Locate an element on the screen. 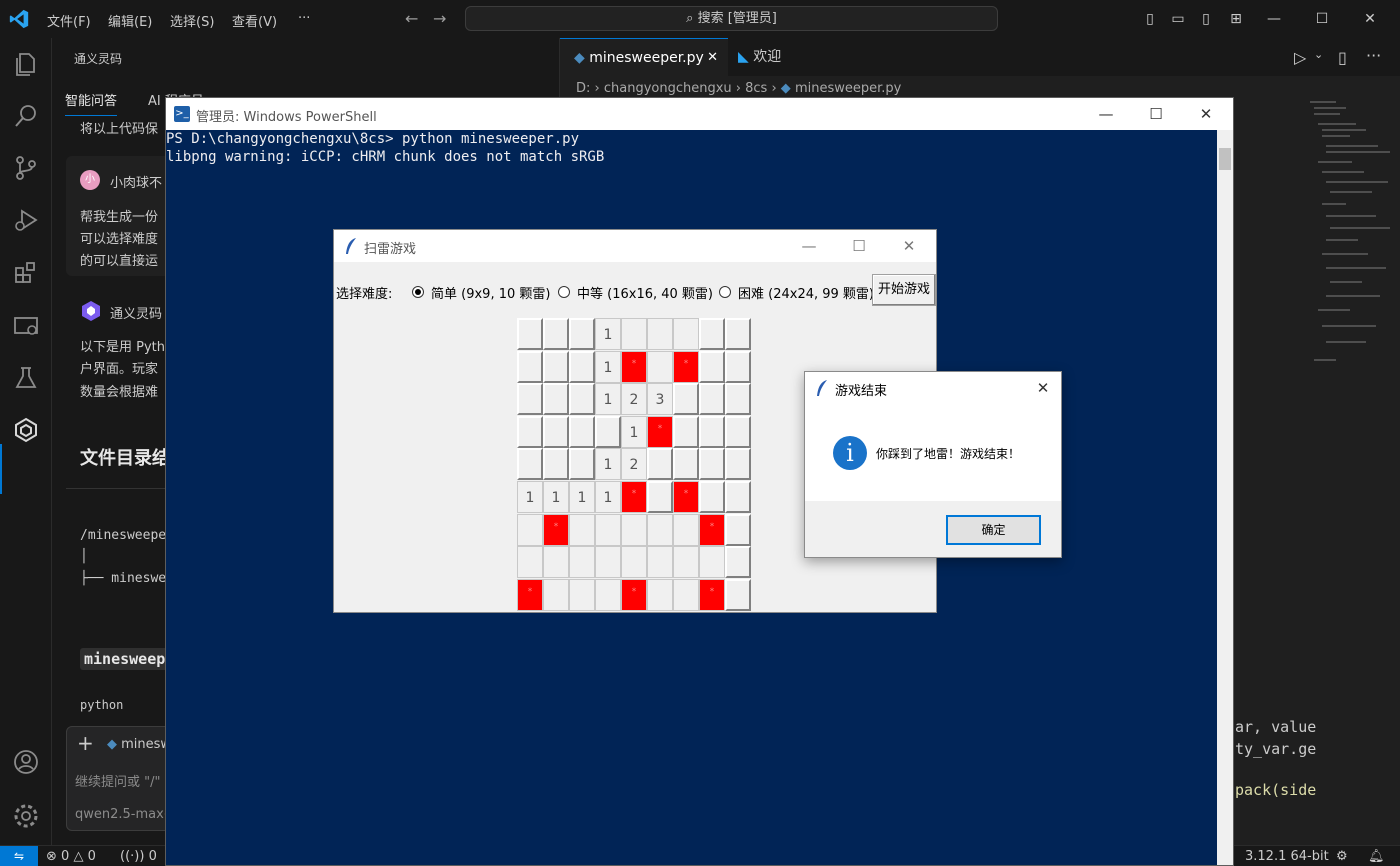 Image resolution: width=1400 pixels, height=866 pixels. run-dropdown-icon: ⌄ is located at coordinates (1318, 54).